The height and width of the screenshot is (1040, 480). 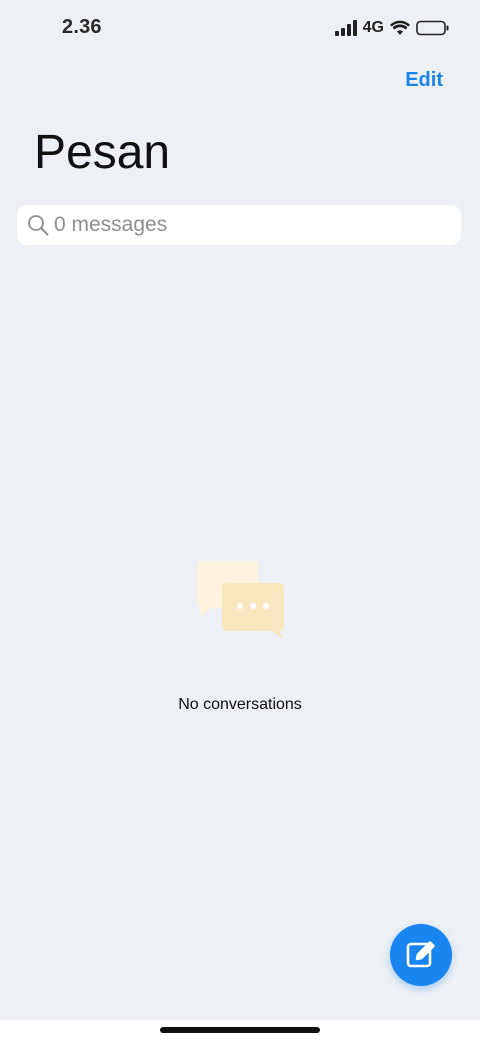 I want to click on status-time: 2.36, so click(x=82, y=27).